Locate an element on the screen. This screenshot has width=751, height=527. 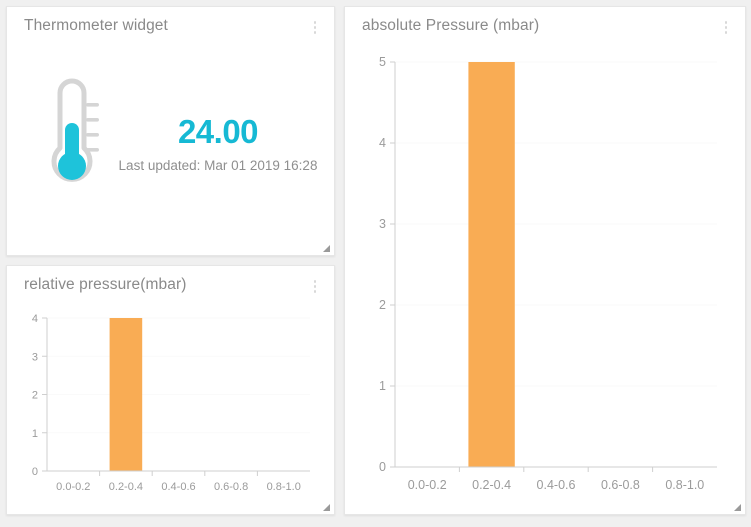
page-title-relative-pressure: relative pressure(mbar) is located at coordinates (105, 284).